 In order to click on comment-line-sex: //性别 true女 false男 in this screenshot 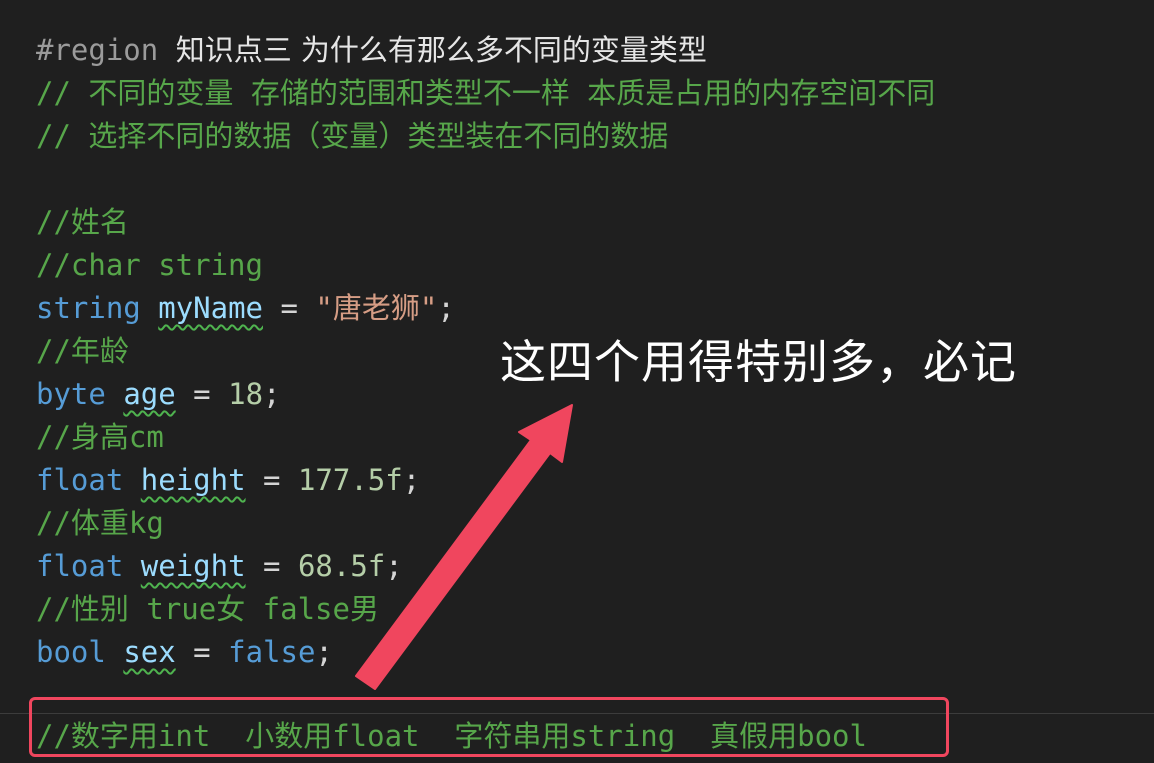, I will do `click(207, 609)`.